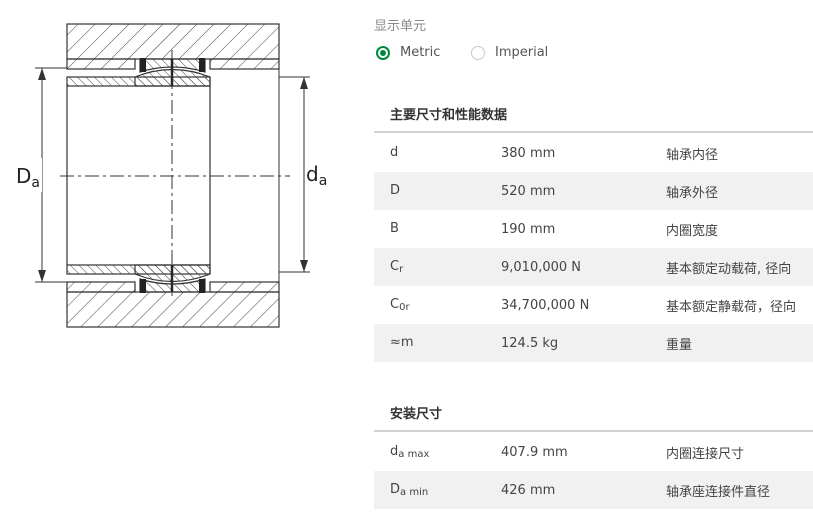 This screenshot has height=528, width=813. What do you see at coordinates (402, 342) in the screenshot?
I see `symbol: ≈m` at bounding box center [402, 342].